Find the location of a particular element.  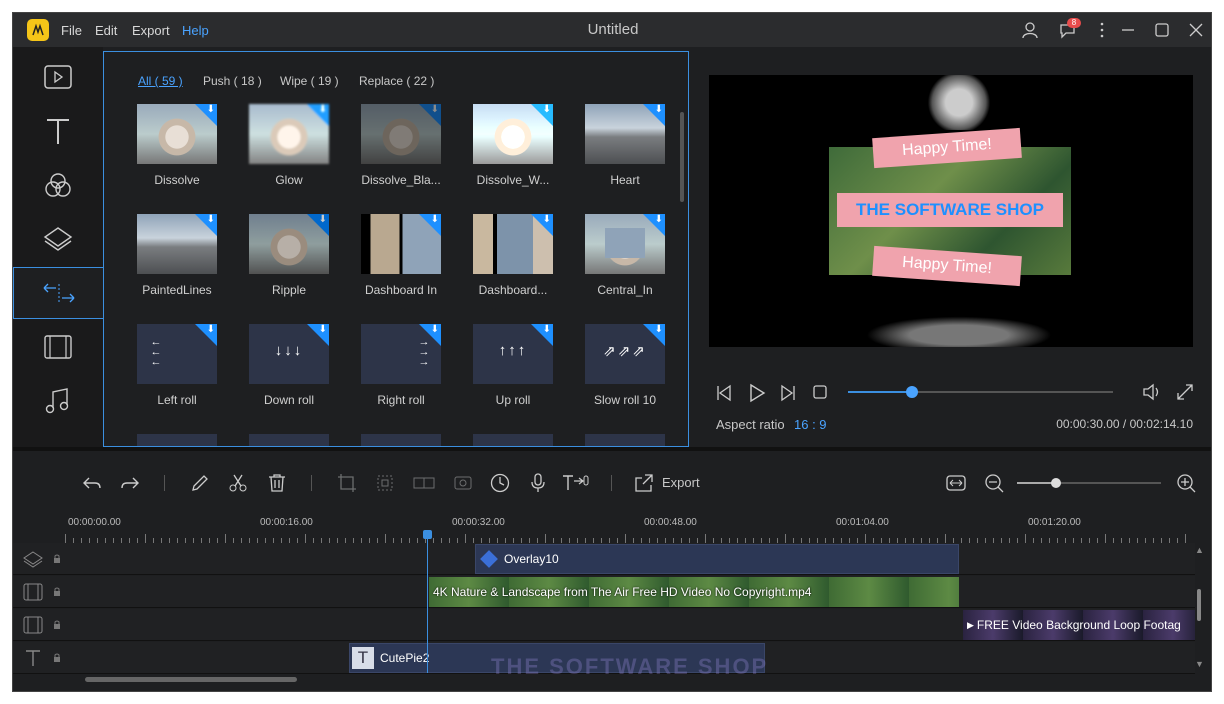

timeline-vscrollbar is located at coordinates (1199, 605).